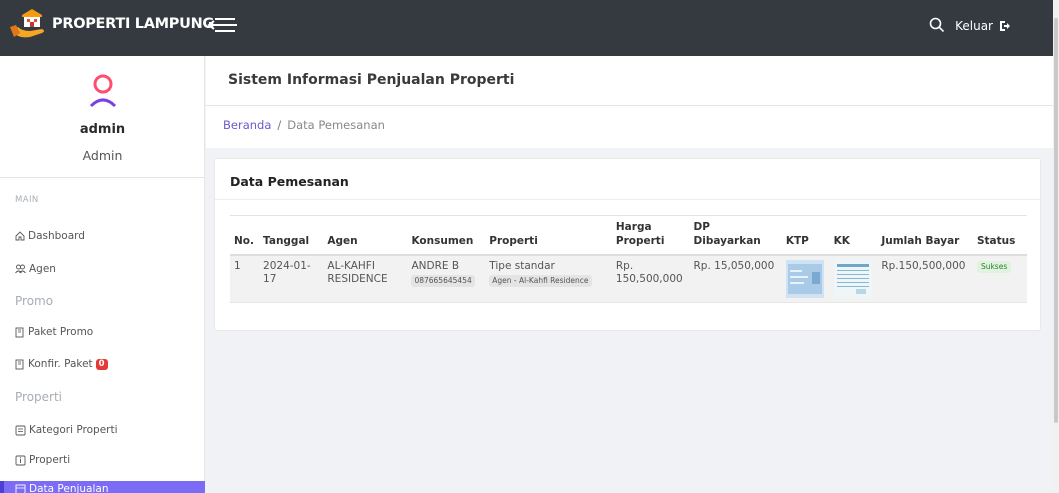 The image size is (1059, 493). What do you see at coordinates (336, 125) in the screenshot?
I see `breadcrumb-current: Data Pemesanan` at bounding box center [336, 125].